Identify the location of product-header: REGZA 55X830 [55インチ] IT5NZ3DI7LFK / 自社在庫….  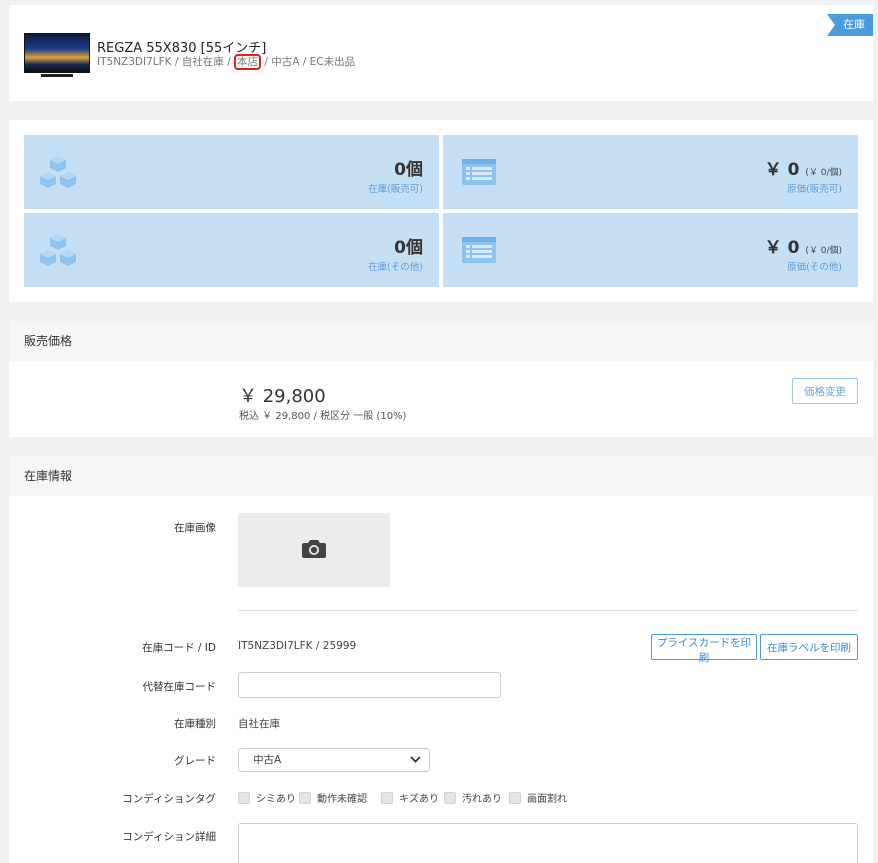
(441, 53).